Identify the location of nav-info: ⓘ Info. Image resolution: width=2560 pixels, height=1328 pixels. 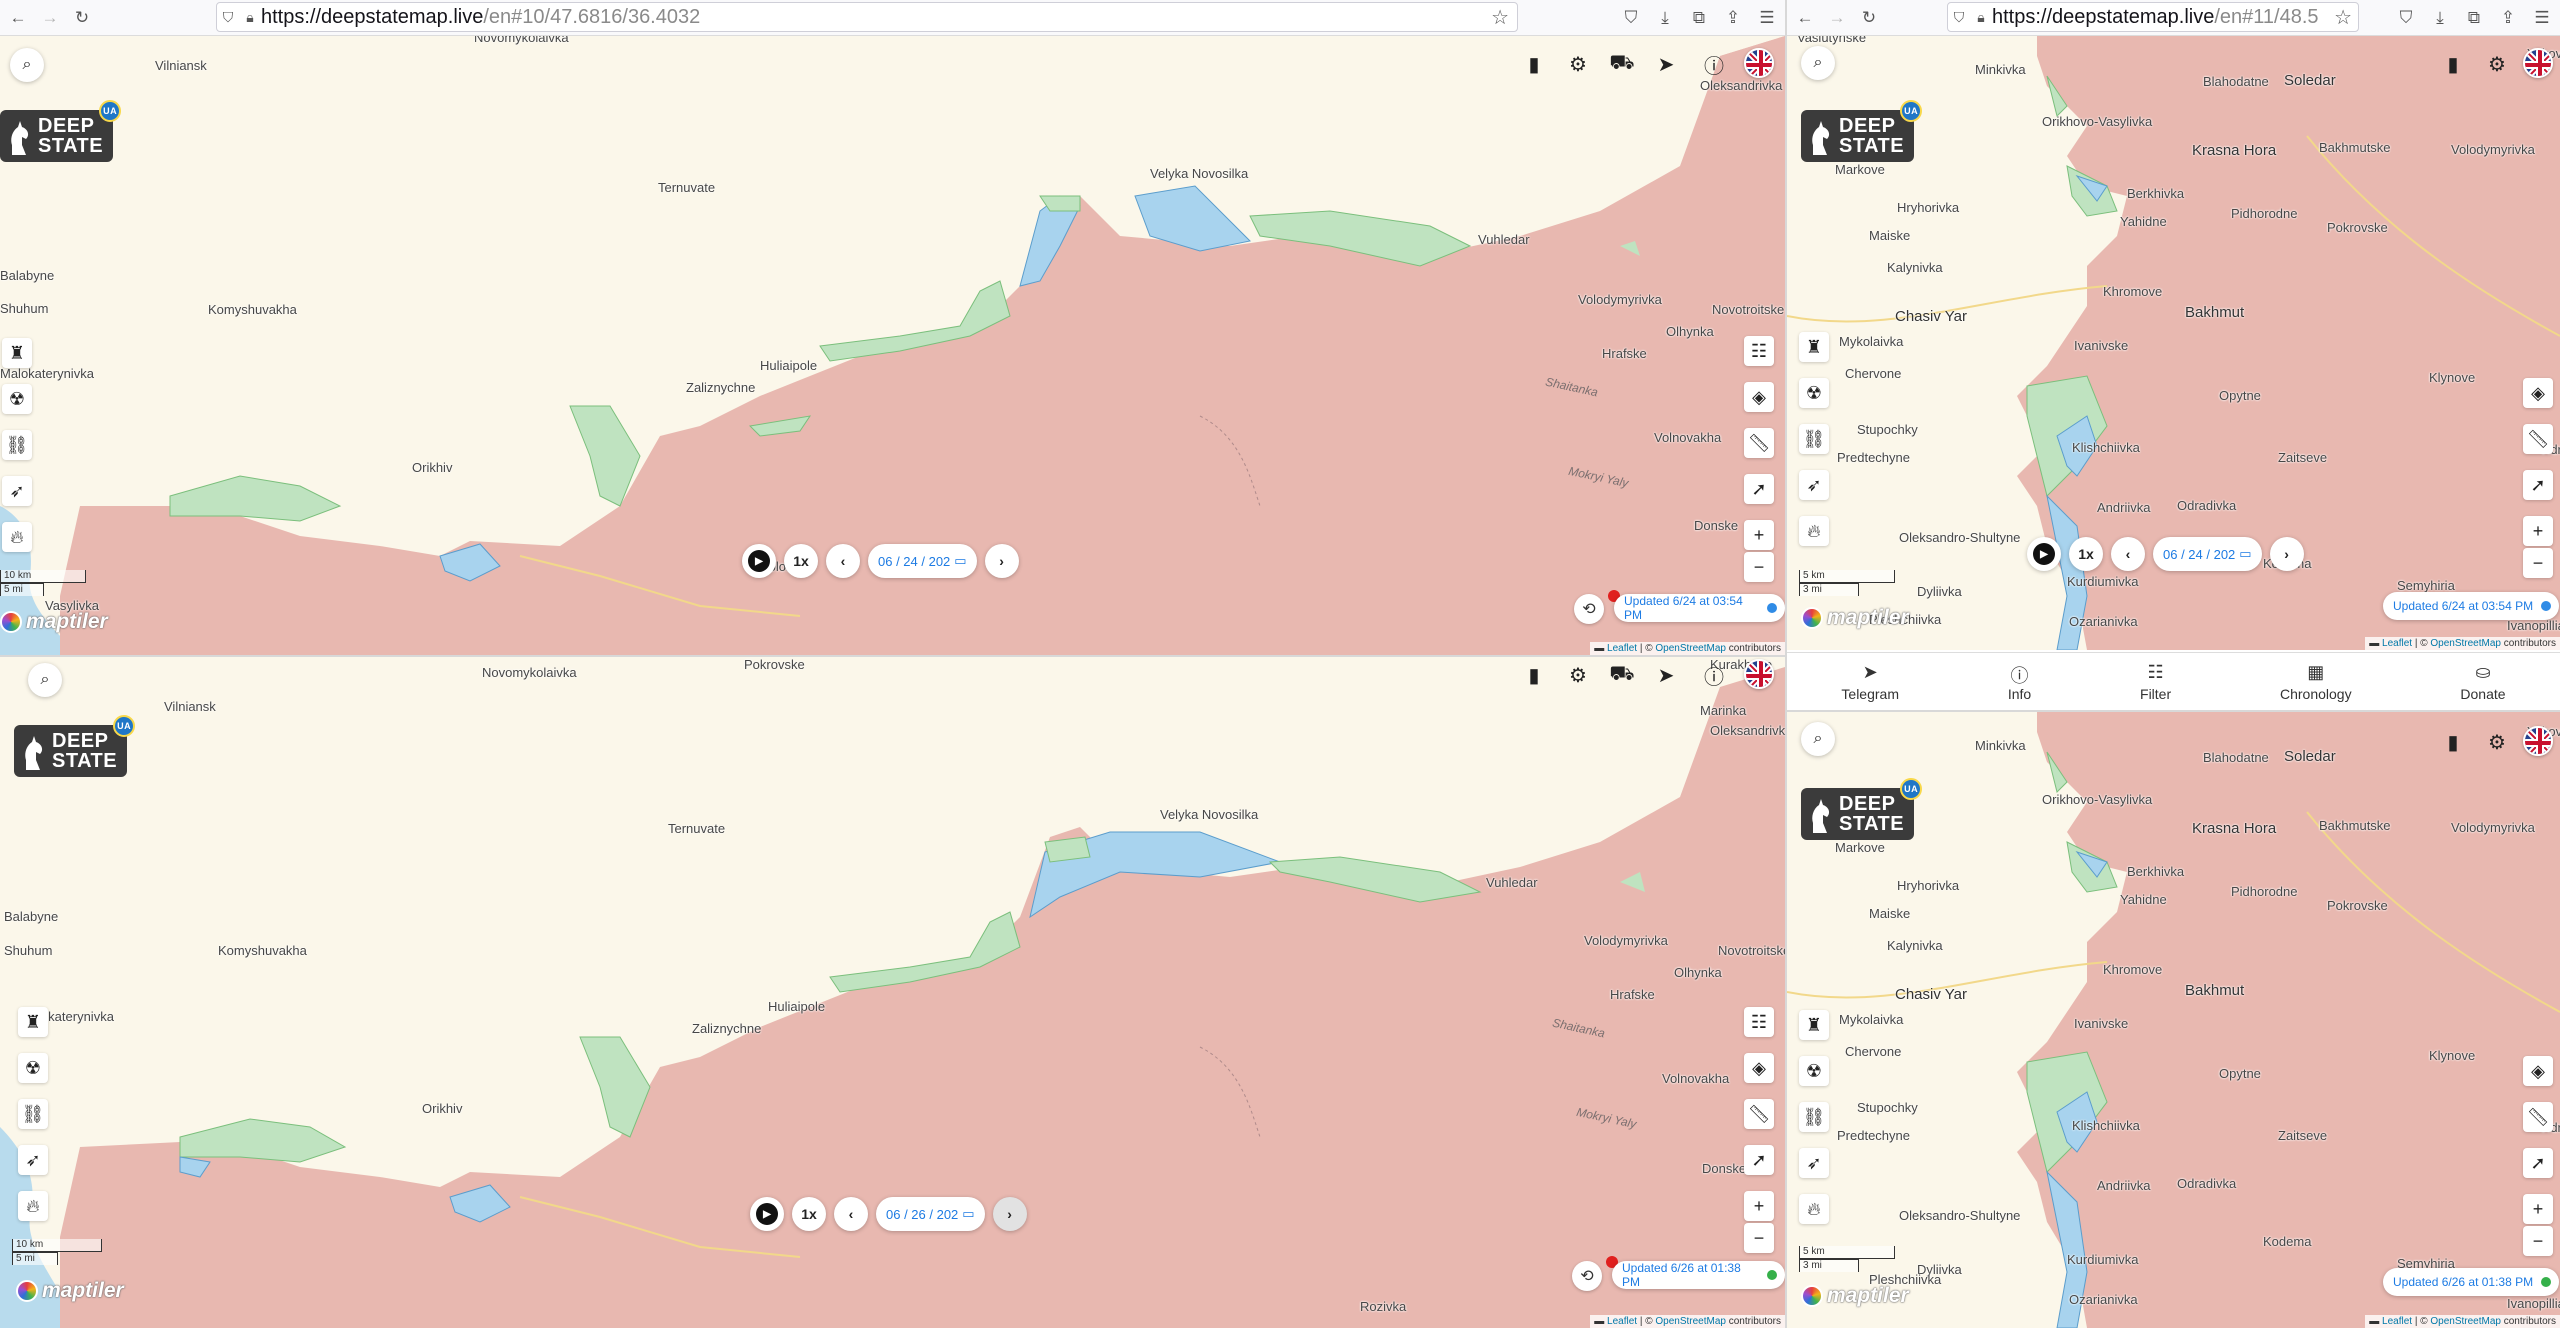
(2019, 682).